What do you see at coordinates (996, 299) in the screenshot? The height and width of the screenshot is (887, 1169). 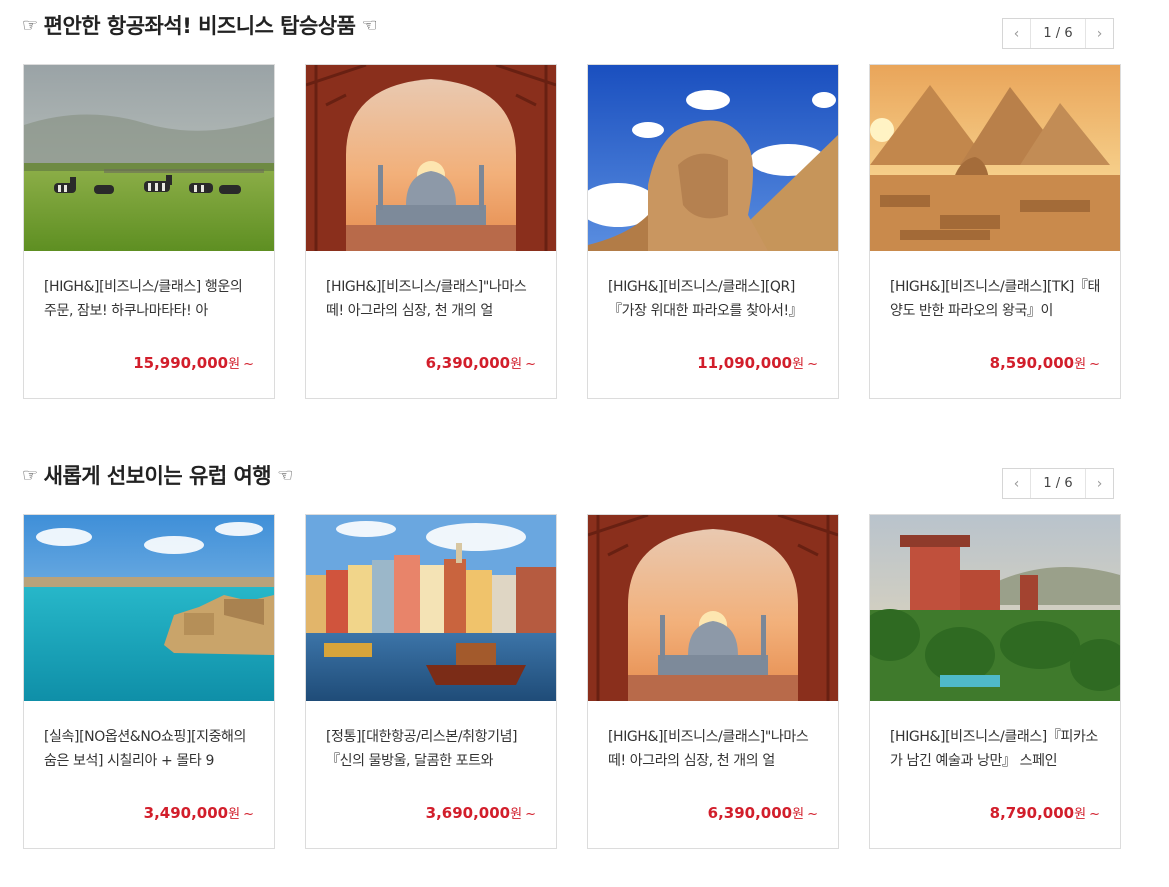 I see `product-title: [HIGH&][비즈니스/클래스][TK]『태양도 반한 파라오의 왕국』이` at bounding box center [996, 299].